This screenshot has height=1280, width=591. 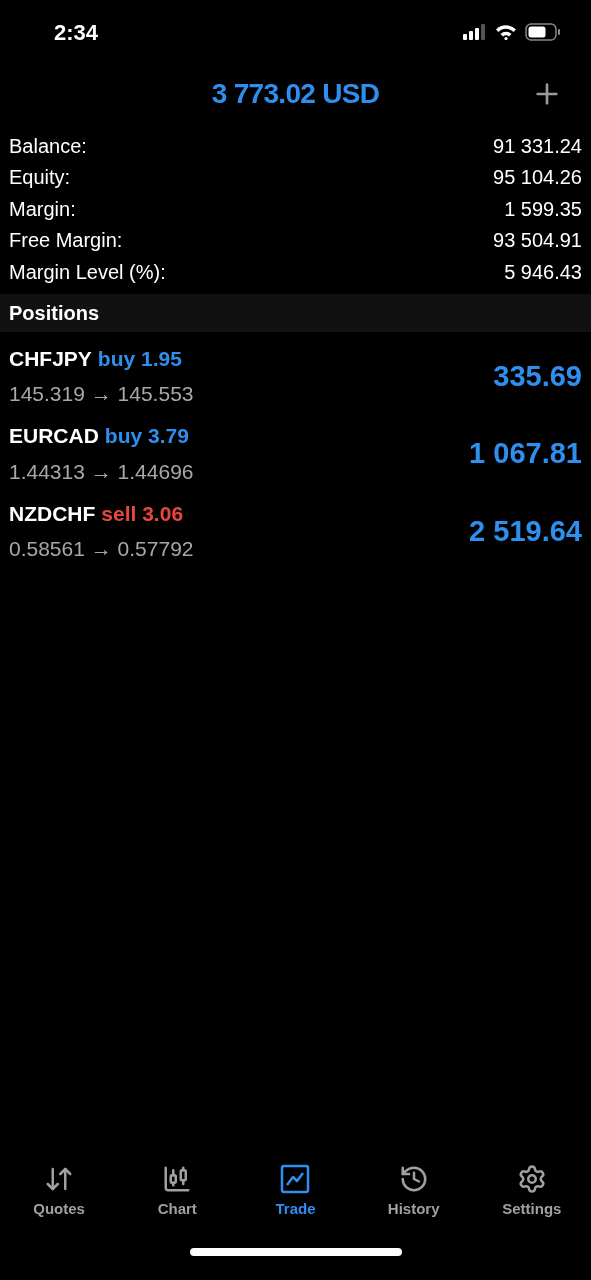 What do you see at coordinates (101, 471) in the screenshot?
I see `position-prices: 1.44313 → 1.44696` at bounding box center [101, 471].